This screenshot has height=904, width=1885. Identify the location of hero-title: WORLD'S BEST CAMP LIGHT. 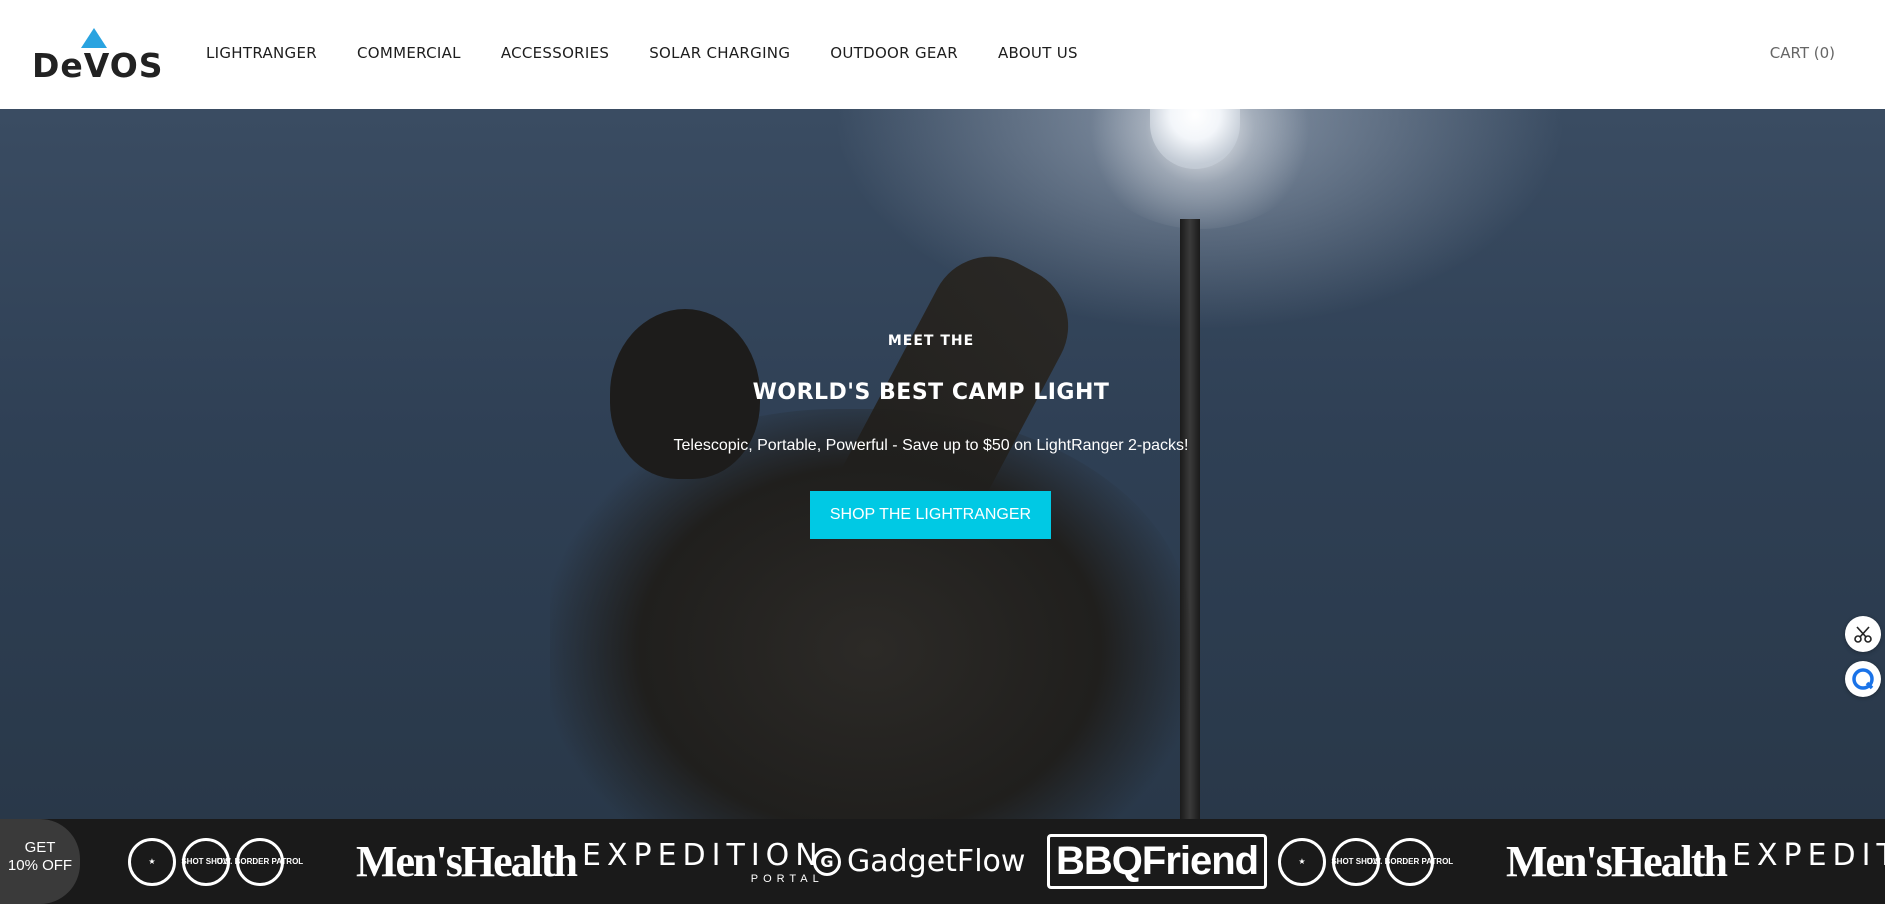
(931, 392).